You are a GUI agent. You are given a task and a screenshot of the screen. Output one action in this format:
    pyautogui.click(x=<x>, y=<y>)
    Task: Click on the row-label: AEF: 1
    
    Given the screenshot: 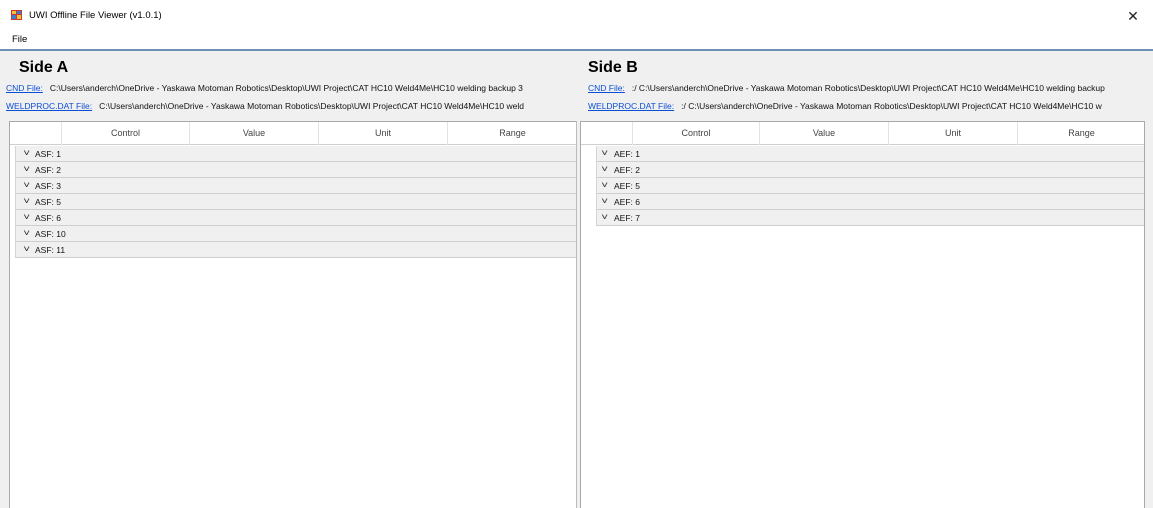 What is the action you would take?
    pyautogui.click(x=627, y=154)
    